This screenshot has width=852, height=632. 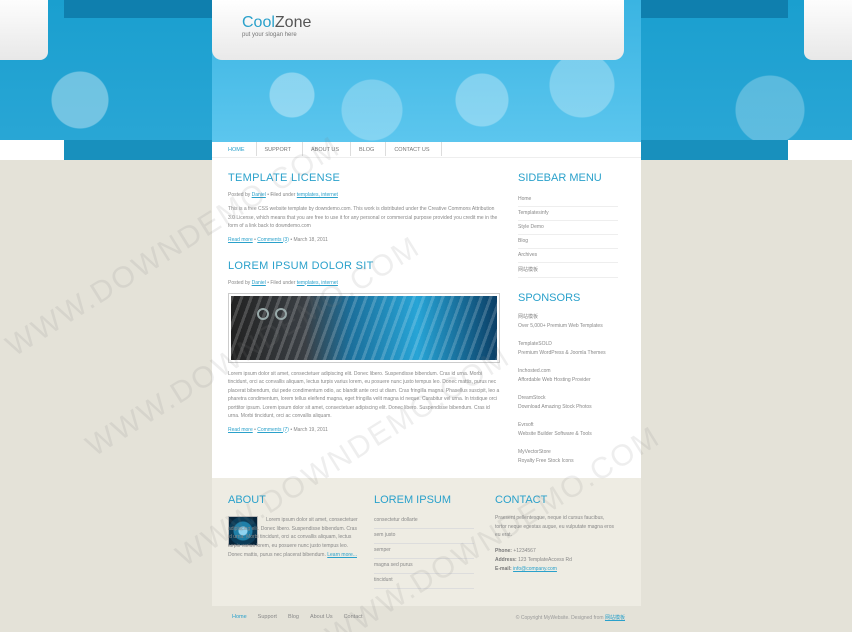 I want to click on sponsor-item: MyVectorStore Royalty Free Stock Icons, so click(x=568, y=457).